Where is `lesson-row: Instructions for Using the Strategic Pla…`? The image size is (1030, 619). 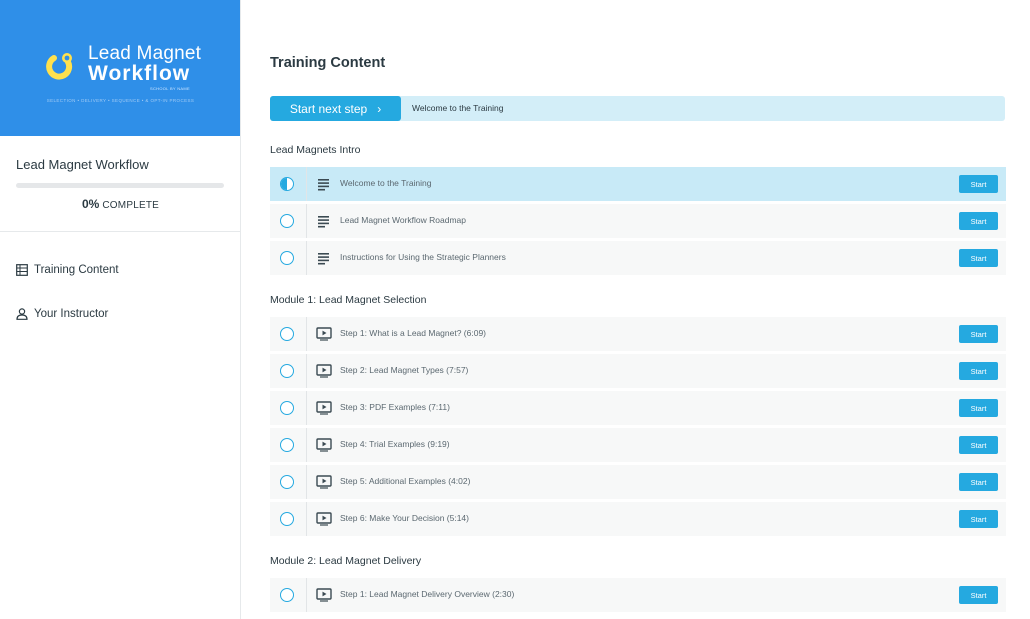 lesson-row: Instructions for Using the Strategic Pla… is located at coordinates (638, 258).